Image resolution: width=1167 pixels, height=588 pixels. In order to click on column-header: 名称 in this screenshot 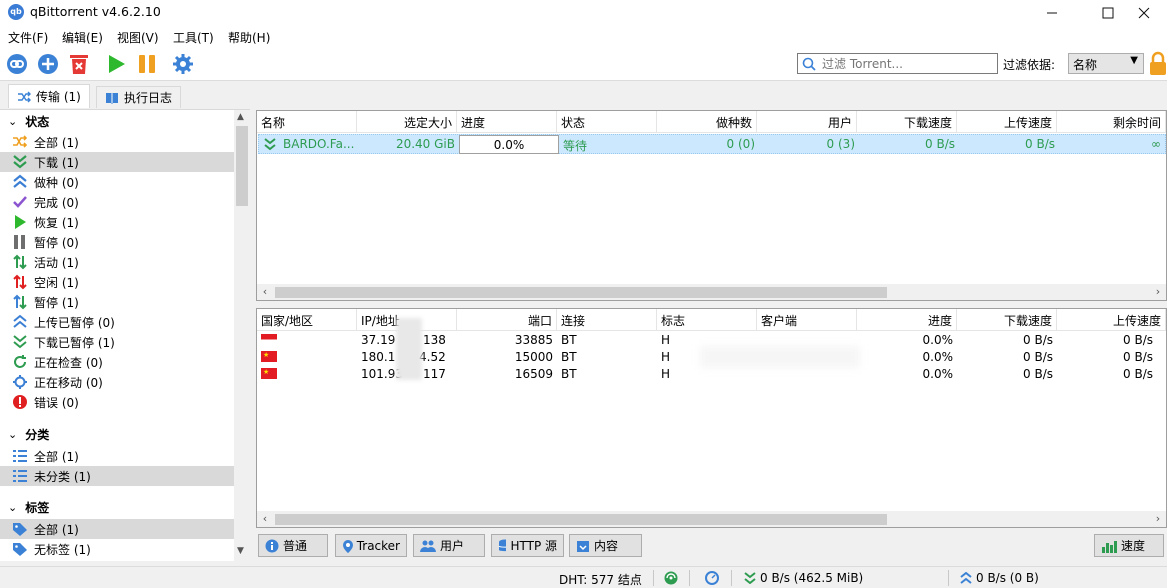, I will do `click(307, 122)`.